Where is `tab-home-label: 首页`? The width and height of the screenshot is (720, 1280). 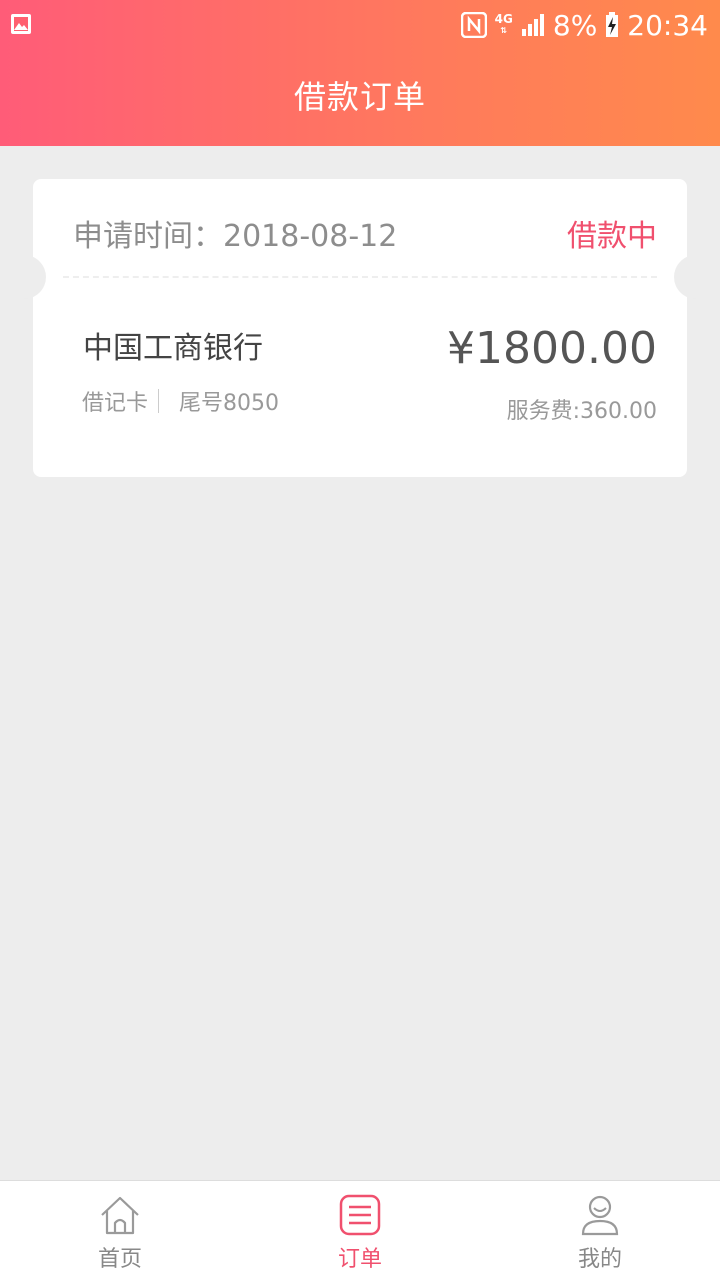 tab-home-label: 首页 is located at coordinates (119, 1259).